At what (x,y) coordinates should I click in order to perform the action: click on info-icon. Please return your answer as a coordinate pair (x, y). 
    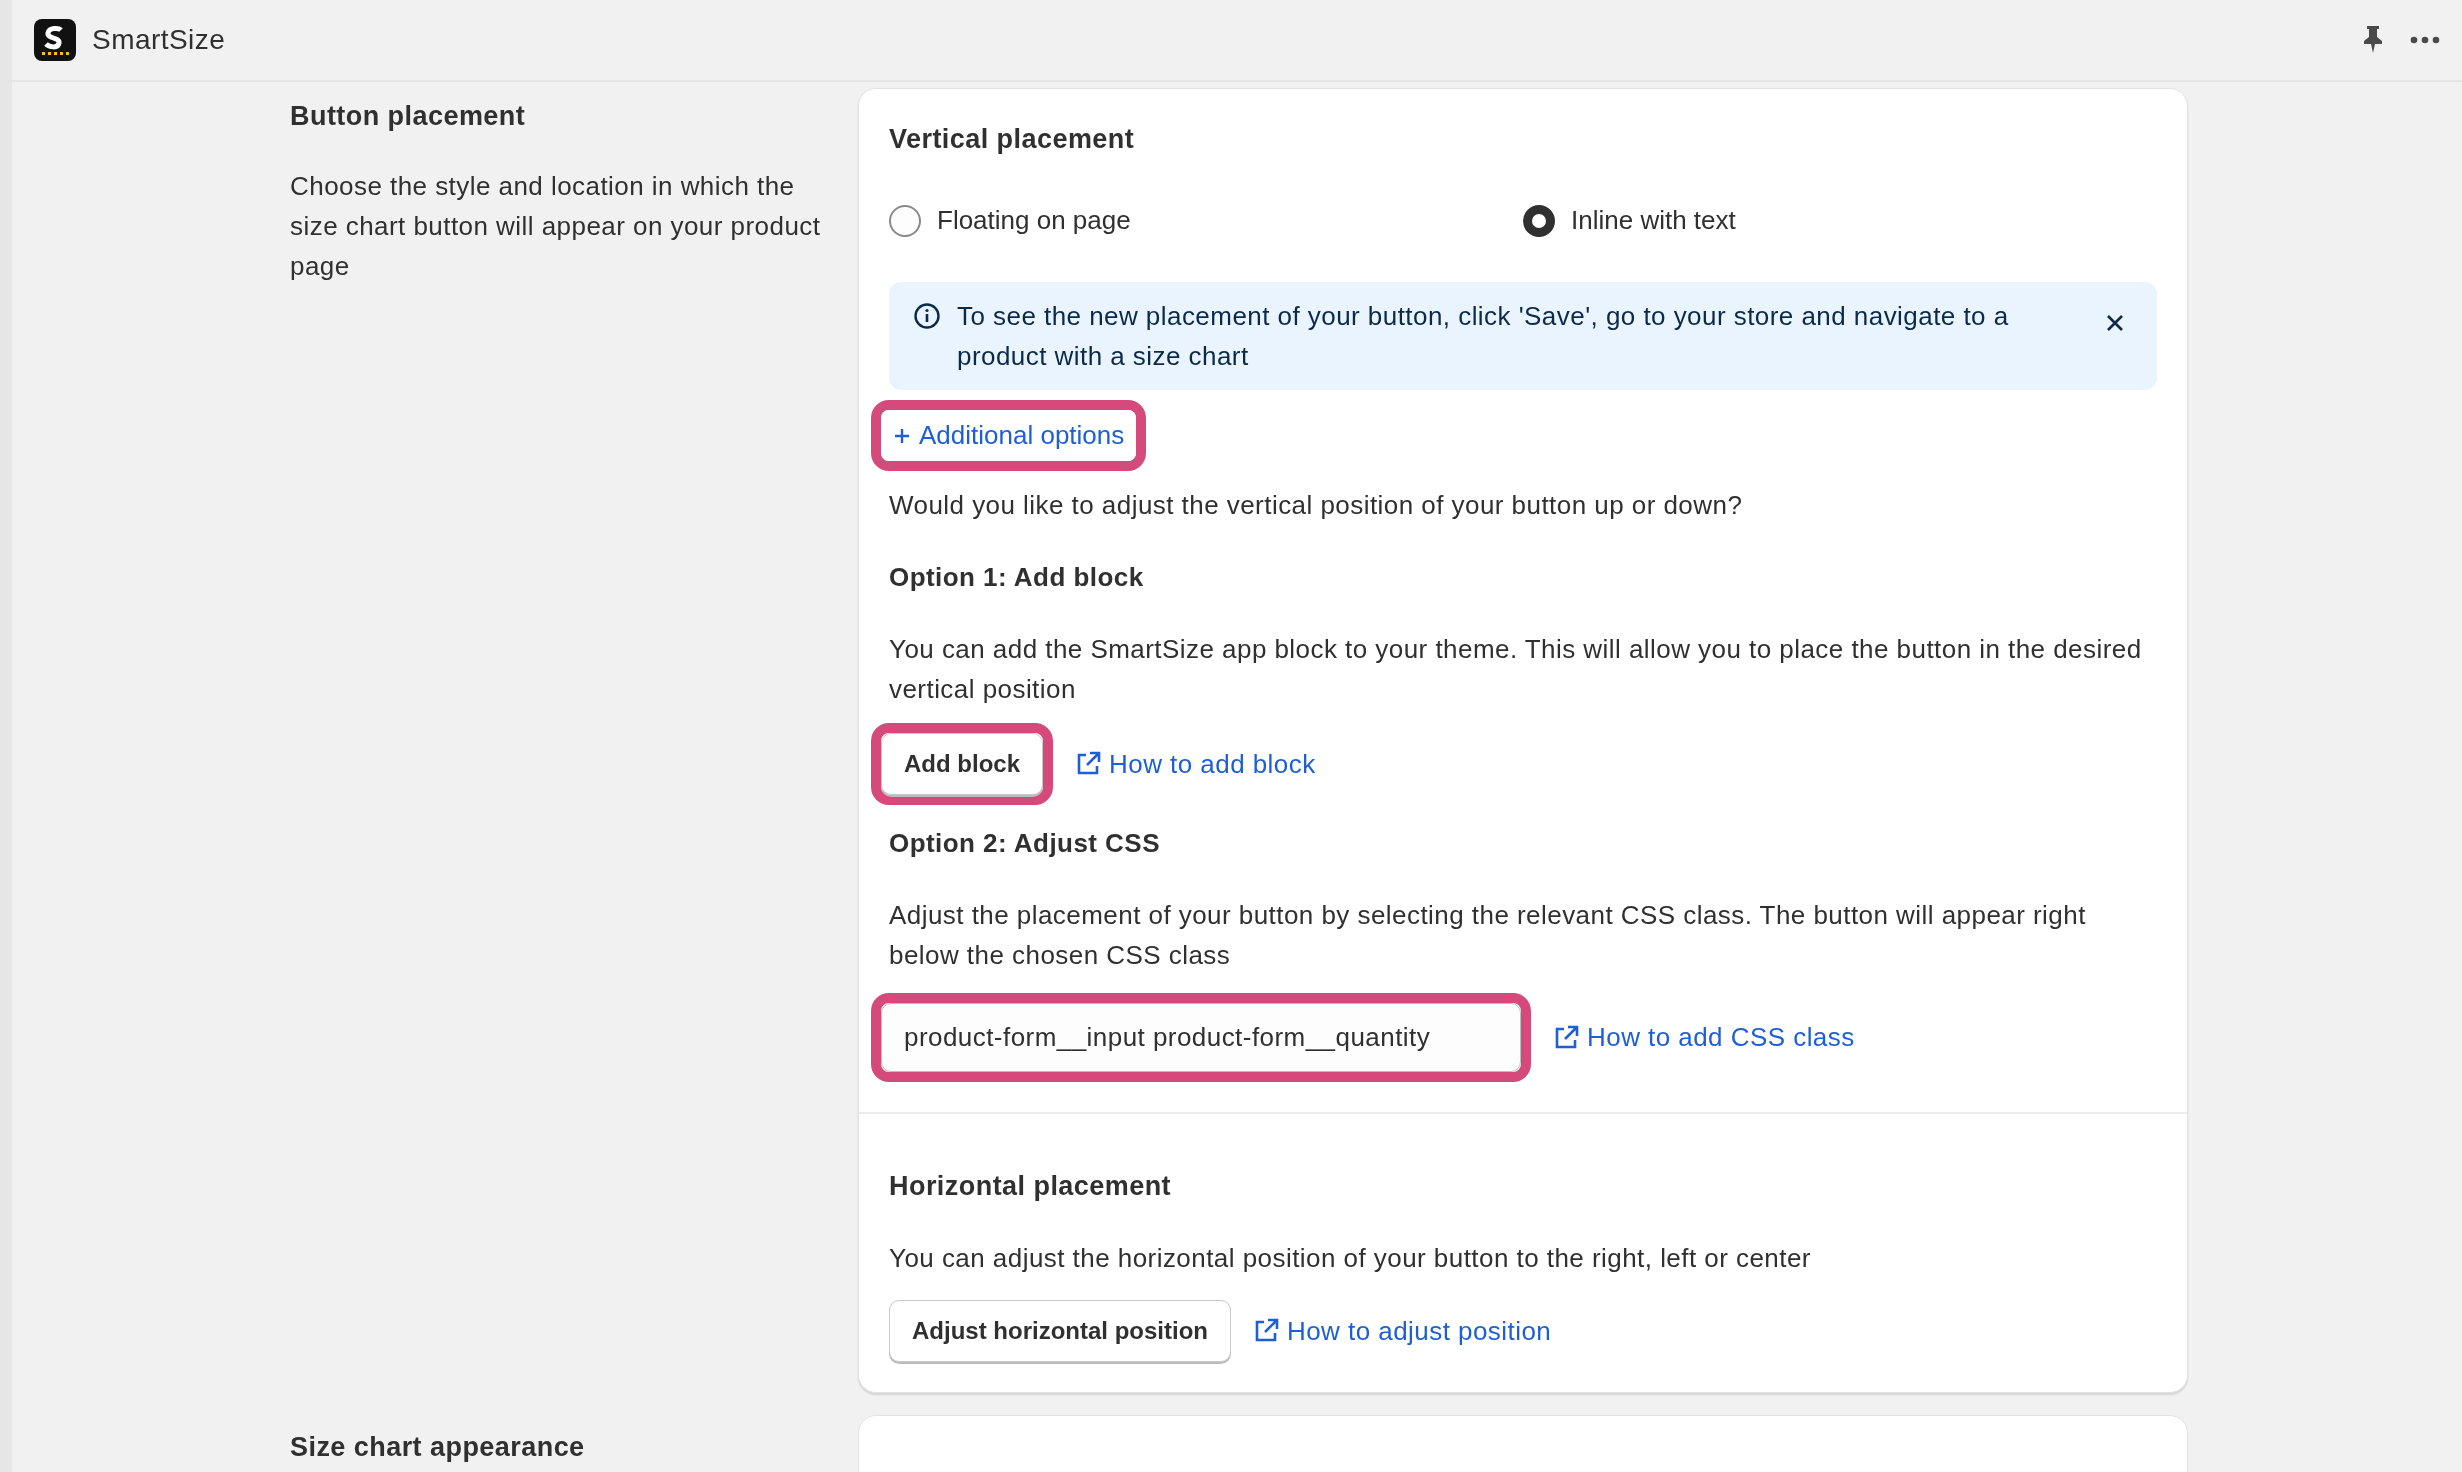
    Looking at the image, I should click on (927, 316).